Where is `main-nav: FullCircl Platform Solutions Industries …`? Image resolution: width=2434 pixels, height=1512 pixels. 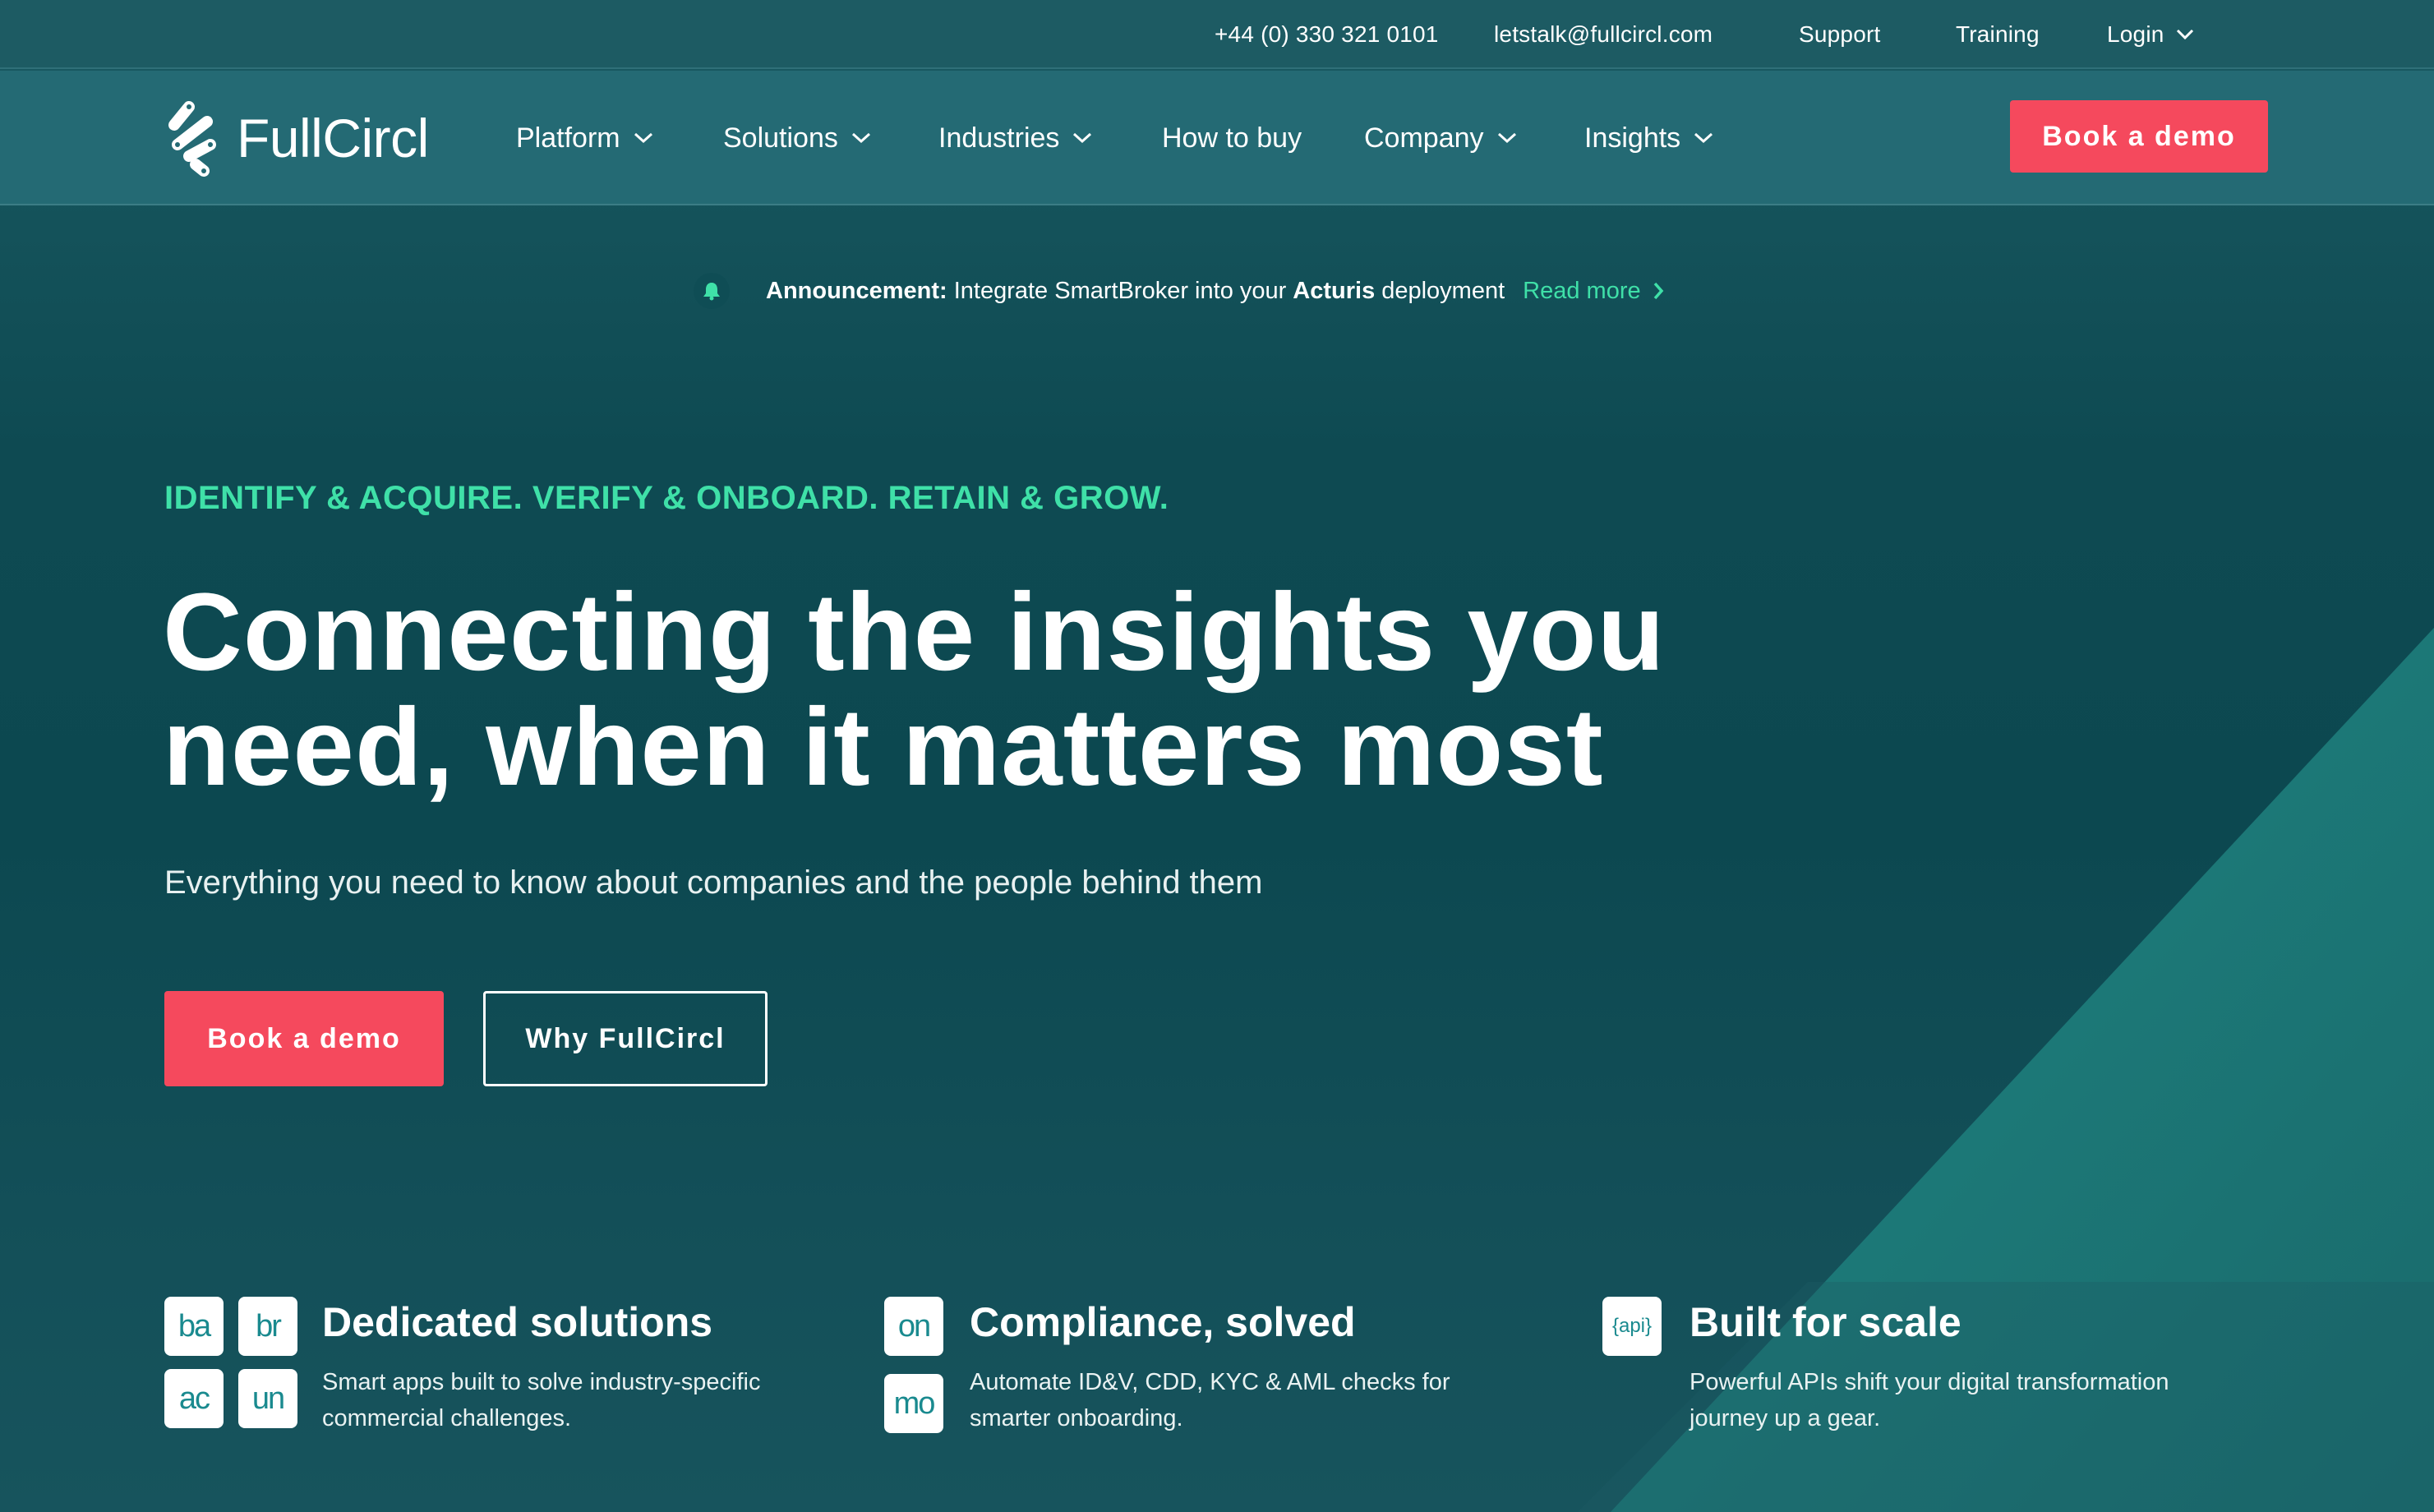 main-nav: FullCircl Platform Solutions Industries … is located at coordinates (1217, 138).